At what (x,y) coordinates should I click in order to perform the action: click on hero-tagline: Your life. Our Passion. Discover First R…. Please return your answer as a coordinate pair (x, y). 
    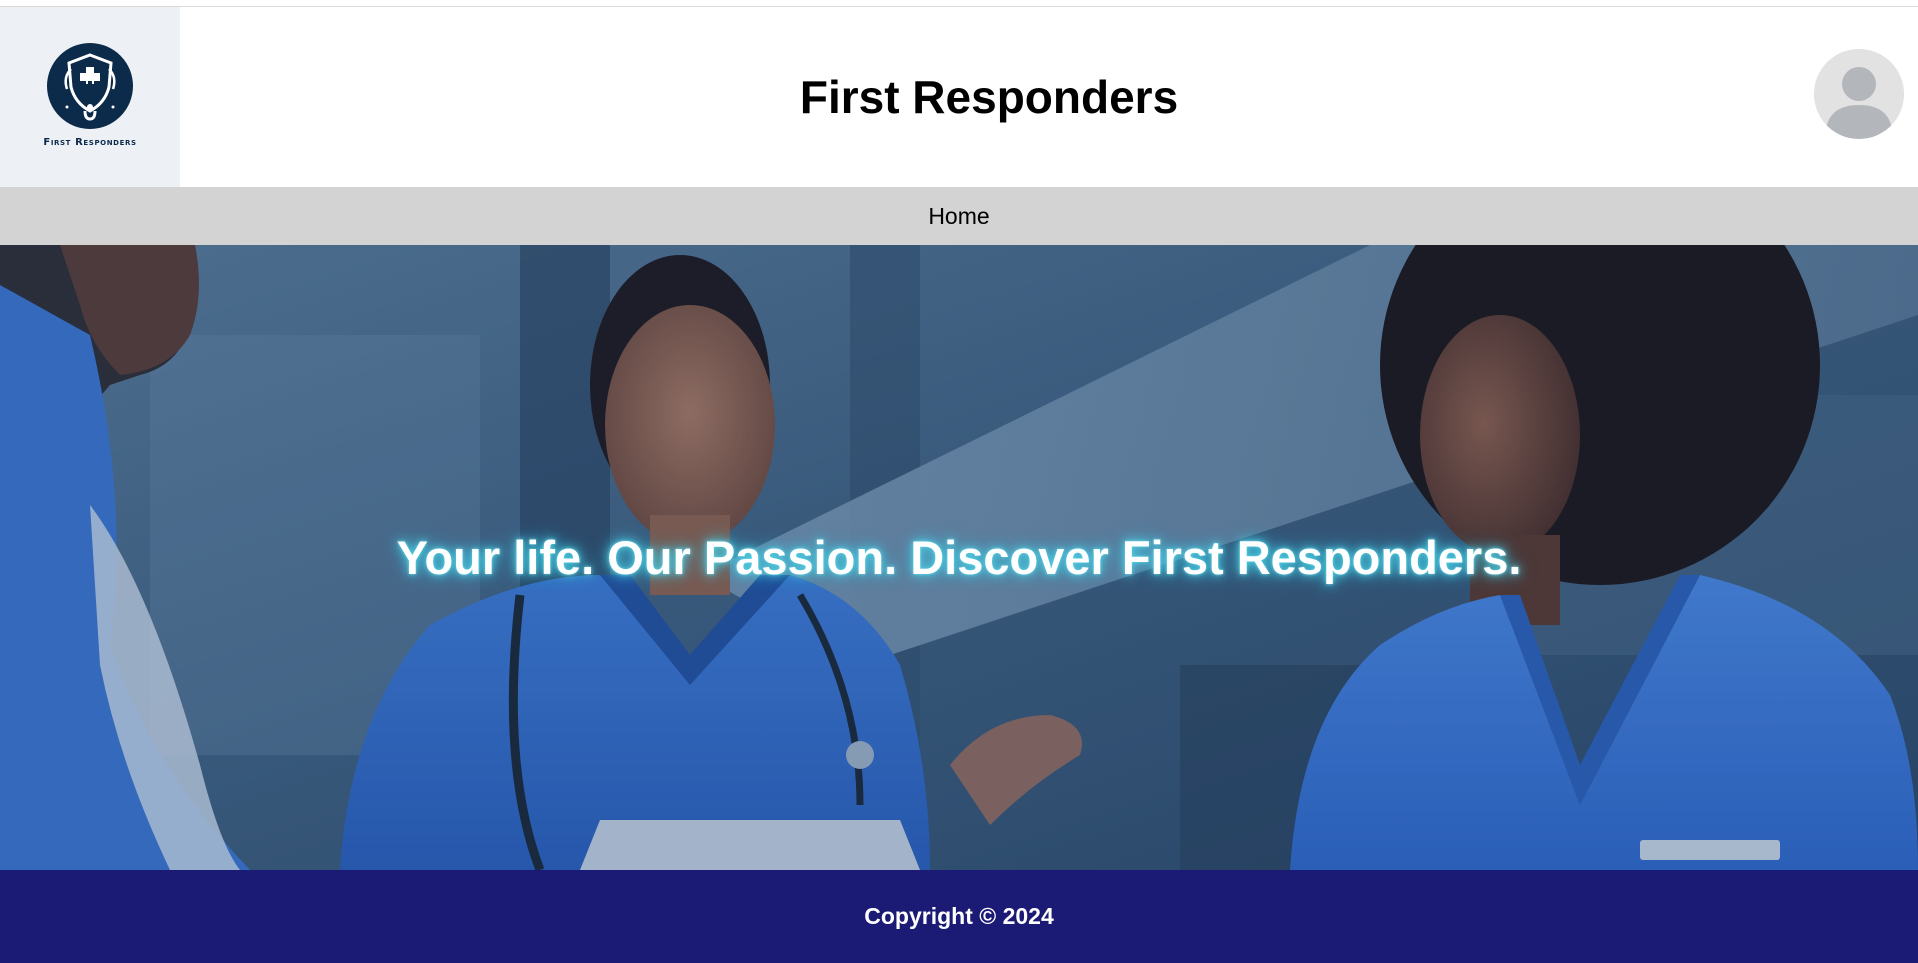
    Looking at the image, I should click on (959, 557).